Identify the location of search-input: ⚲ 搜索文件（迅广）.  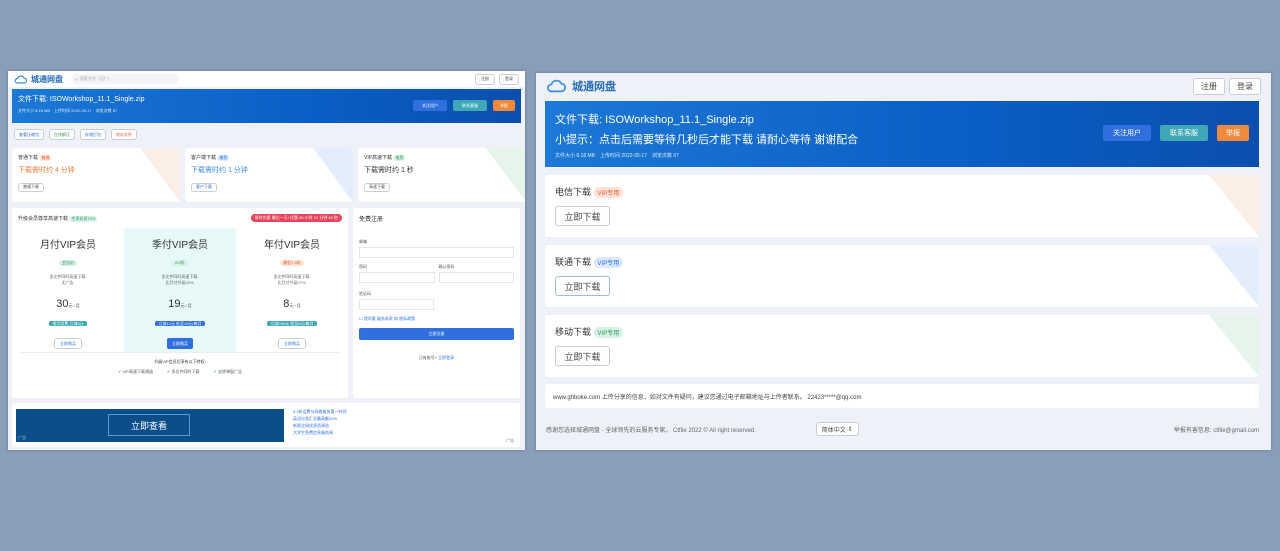
(125, 79).